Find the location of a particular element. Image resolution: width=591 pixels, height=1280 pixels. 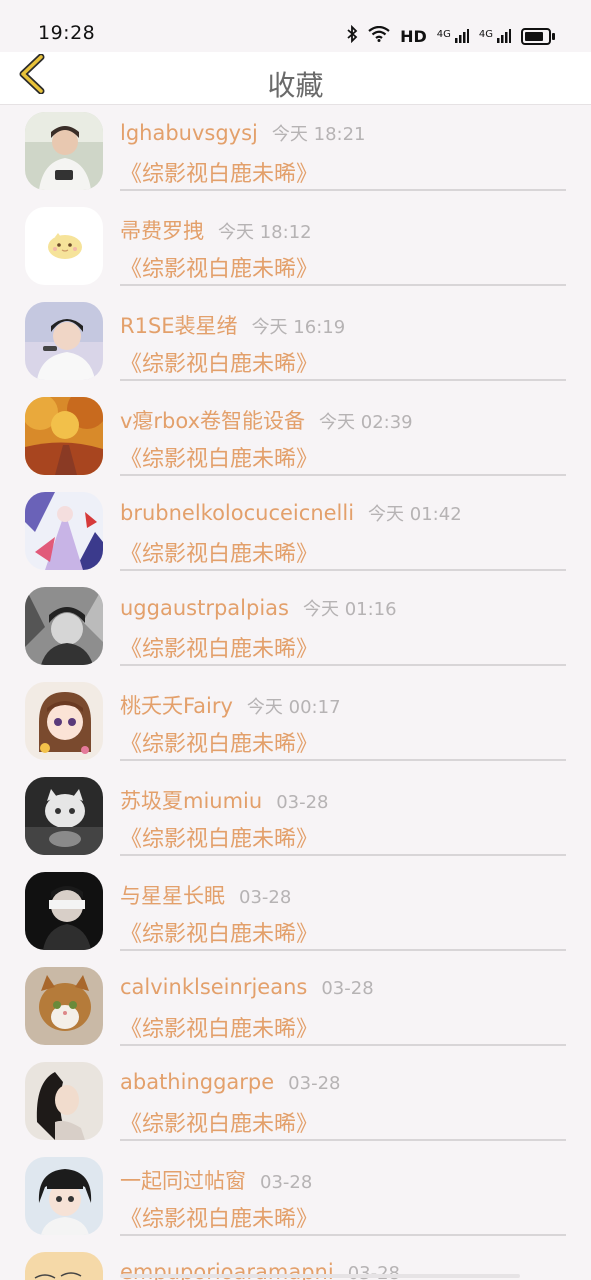

item-content: lghabuvsgysj 今天 18:21 《综影视白鹿未晞》 is located at coordinates (343, 152).